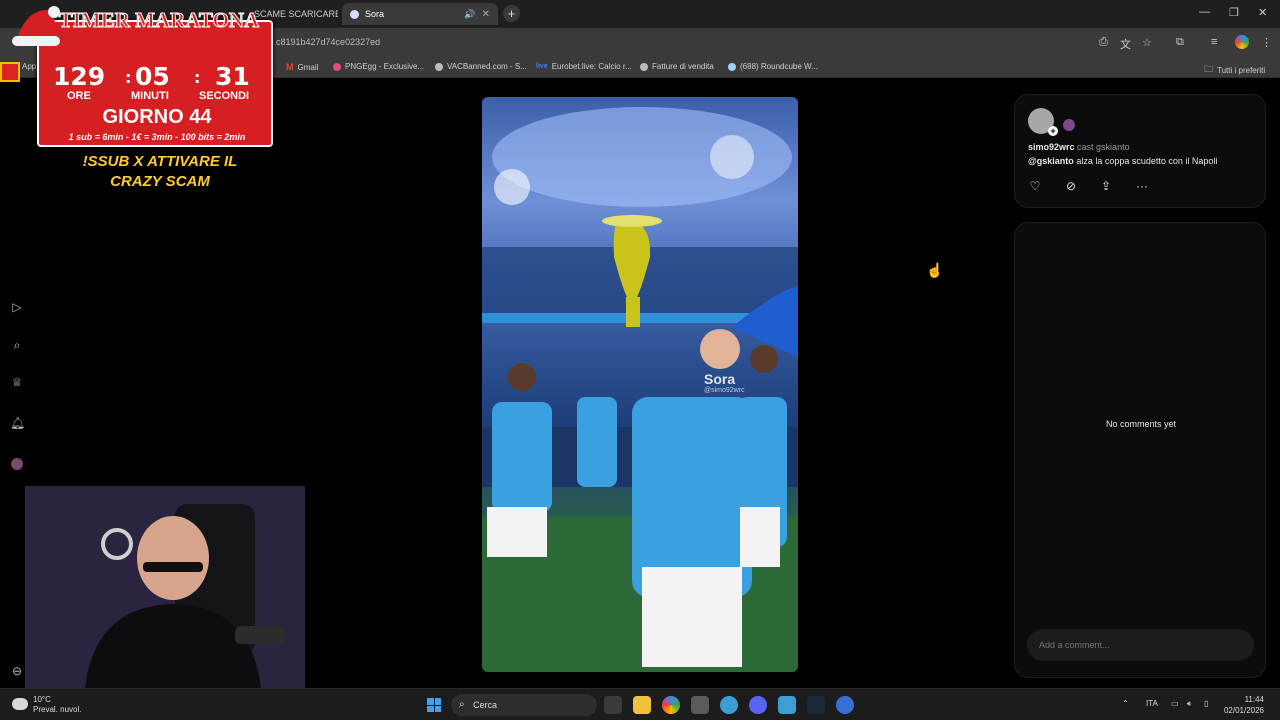 This screenshot has width=1280, height=720. What do you see at coordinates (469, 14) in the screenshot?
I see `speaker-icon: 🔊` at bounding box center [469, 14].